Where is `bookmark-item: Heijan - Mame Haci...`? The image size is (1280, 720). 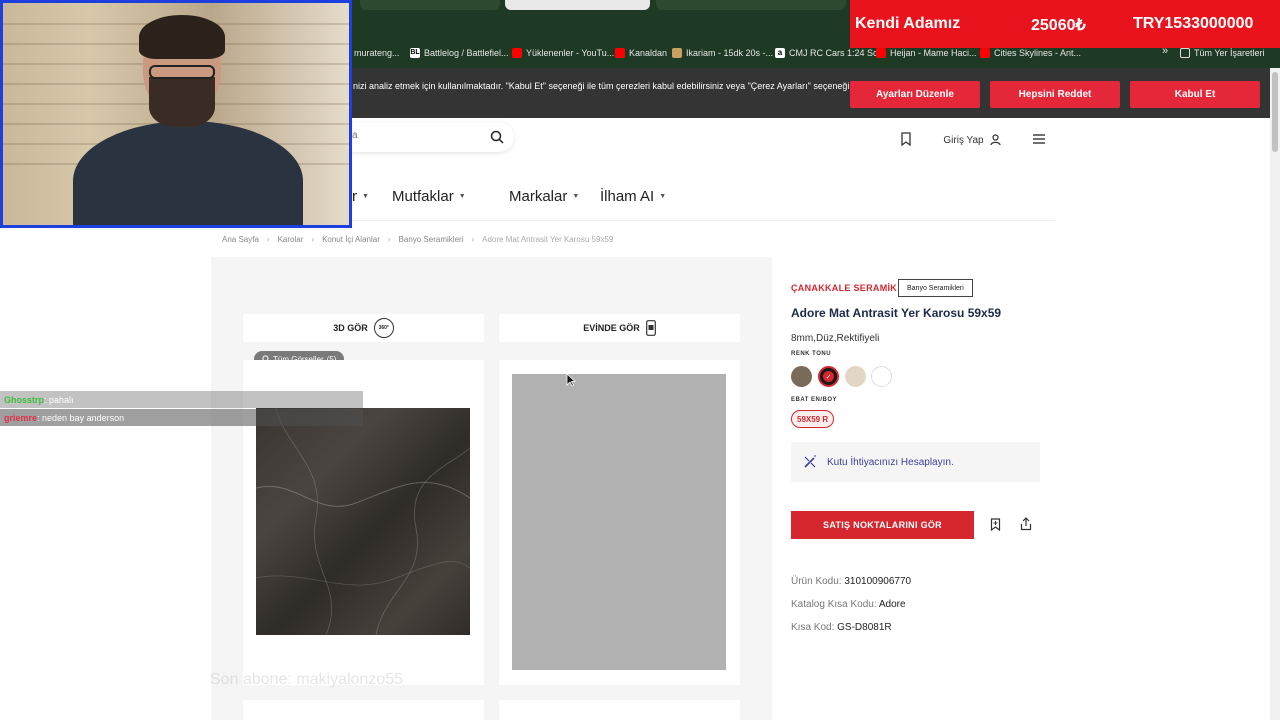 bookmark-item: Heijan - Mame Haci... is located at coordinates (926, 53).